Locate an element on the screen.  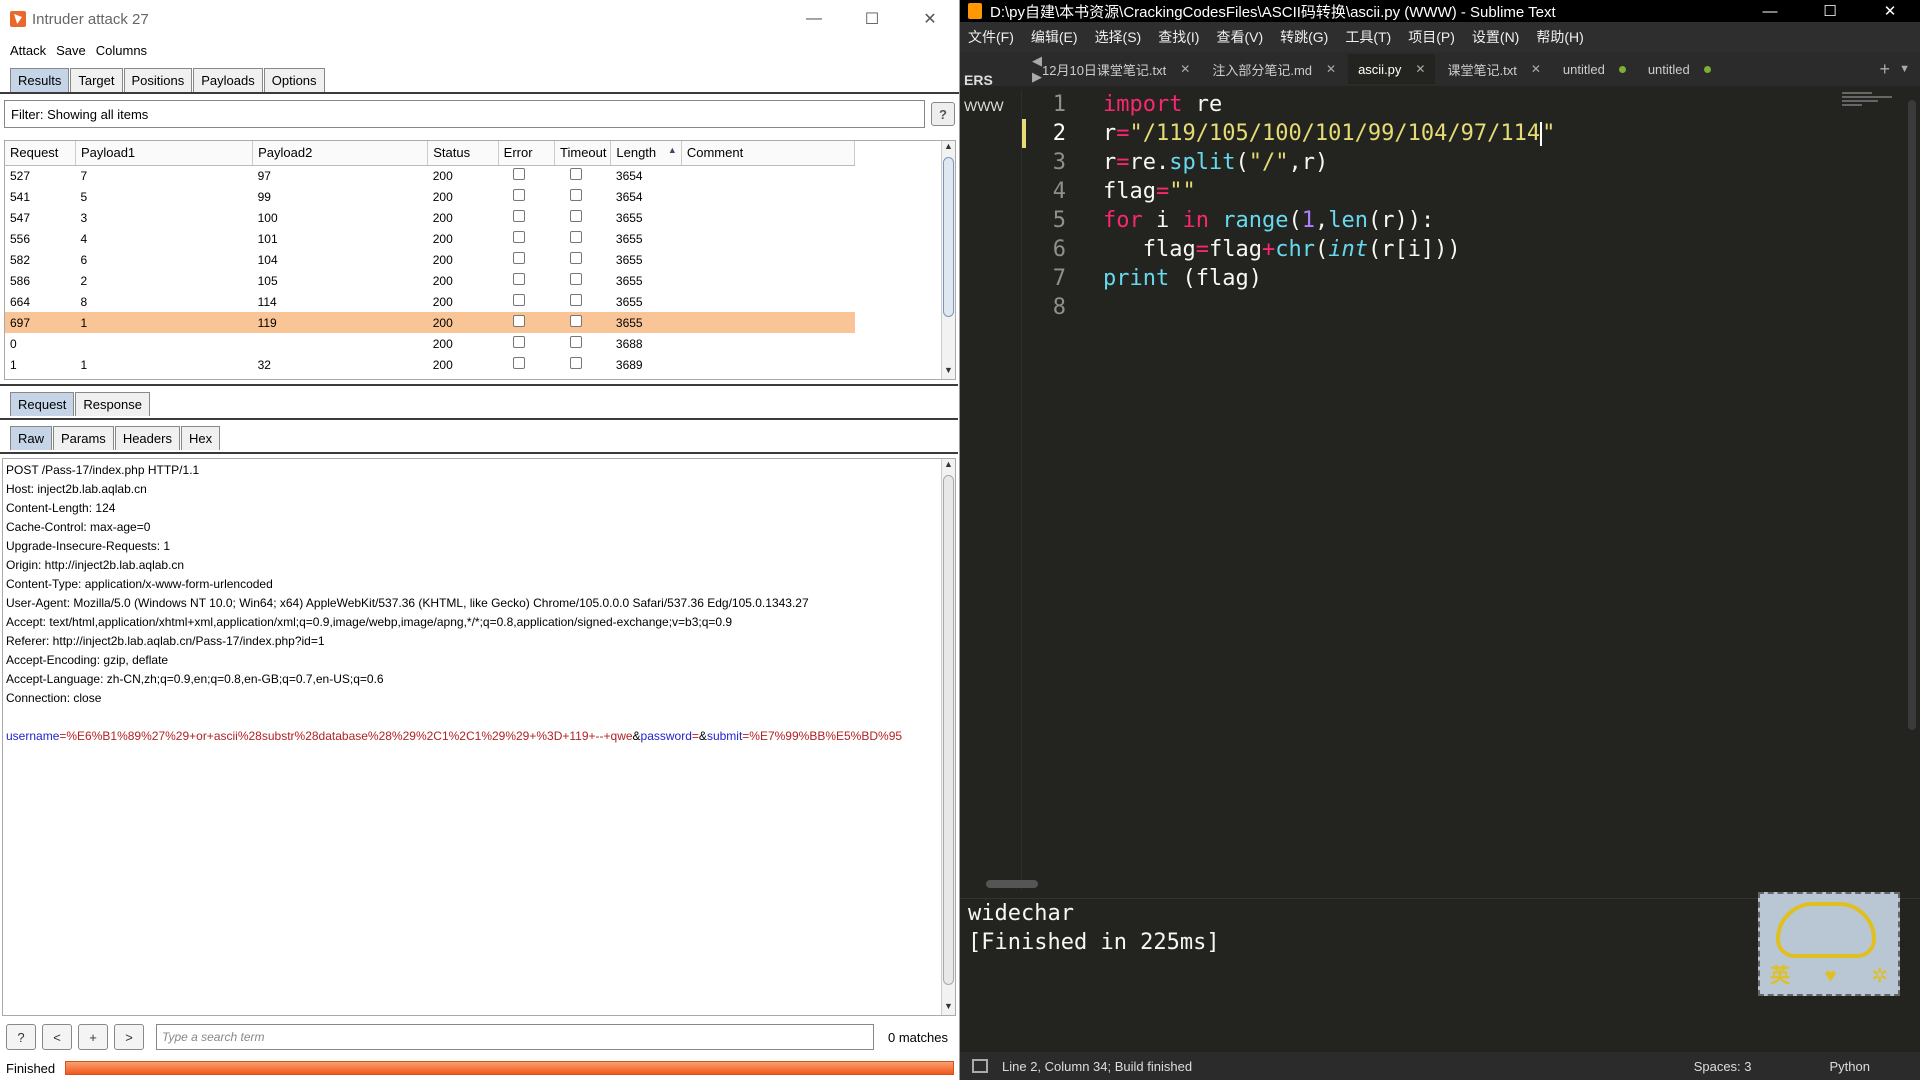
syntax-selector: Python is located at coordinates (1850, 1066).